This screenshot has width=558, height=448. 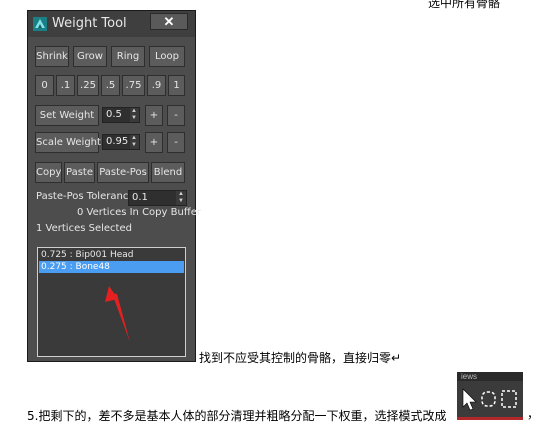 I want to click on bone-weight-list: 0.725 : Bip001 Head 0.275 : Bone48, so click(x=111, y=302).